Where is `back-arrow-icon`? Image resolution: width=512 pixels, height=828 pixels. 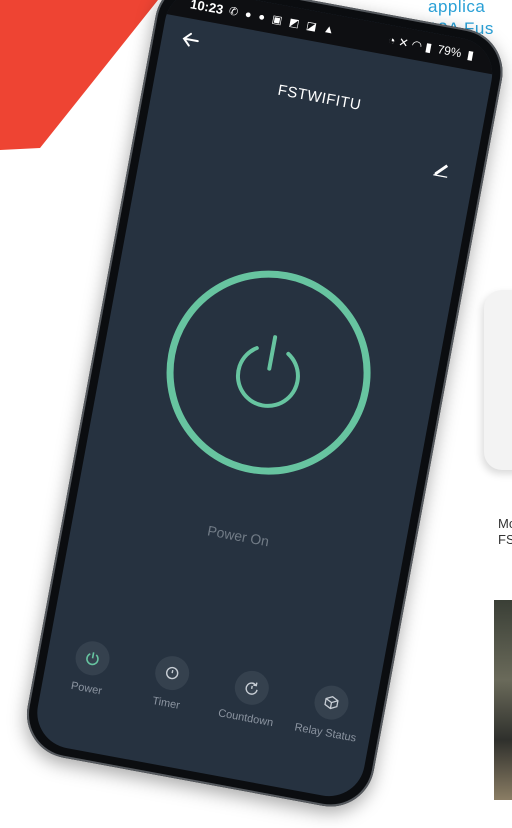
back-arrow-icon is located at coordinates (190, 42).